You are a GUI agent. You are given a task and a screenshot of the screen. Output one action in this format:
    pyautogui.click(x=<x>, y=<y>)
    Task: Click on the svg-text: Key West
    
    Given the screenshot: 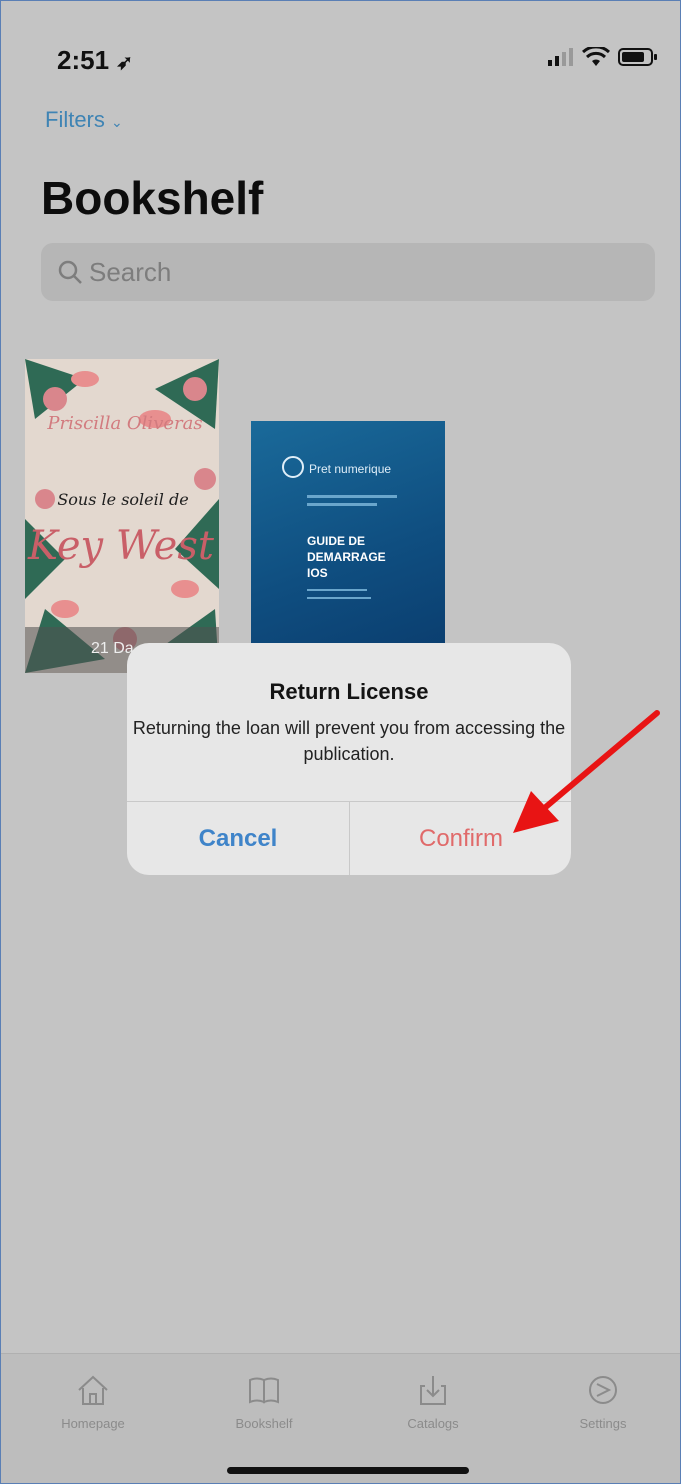 What is the action you would take?
    pyautogui.click(x=121, y=546)
    